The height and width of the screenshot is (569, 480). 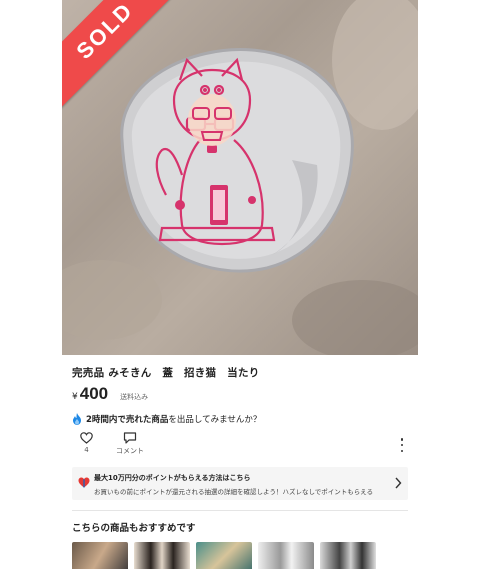 What do you see at coordinates (398, 483) in the screenshot?
I see `chevron-right-icon` at bounding box center [398, 483].